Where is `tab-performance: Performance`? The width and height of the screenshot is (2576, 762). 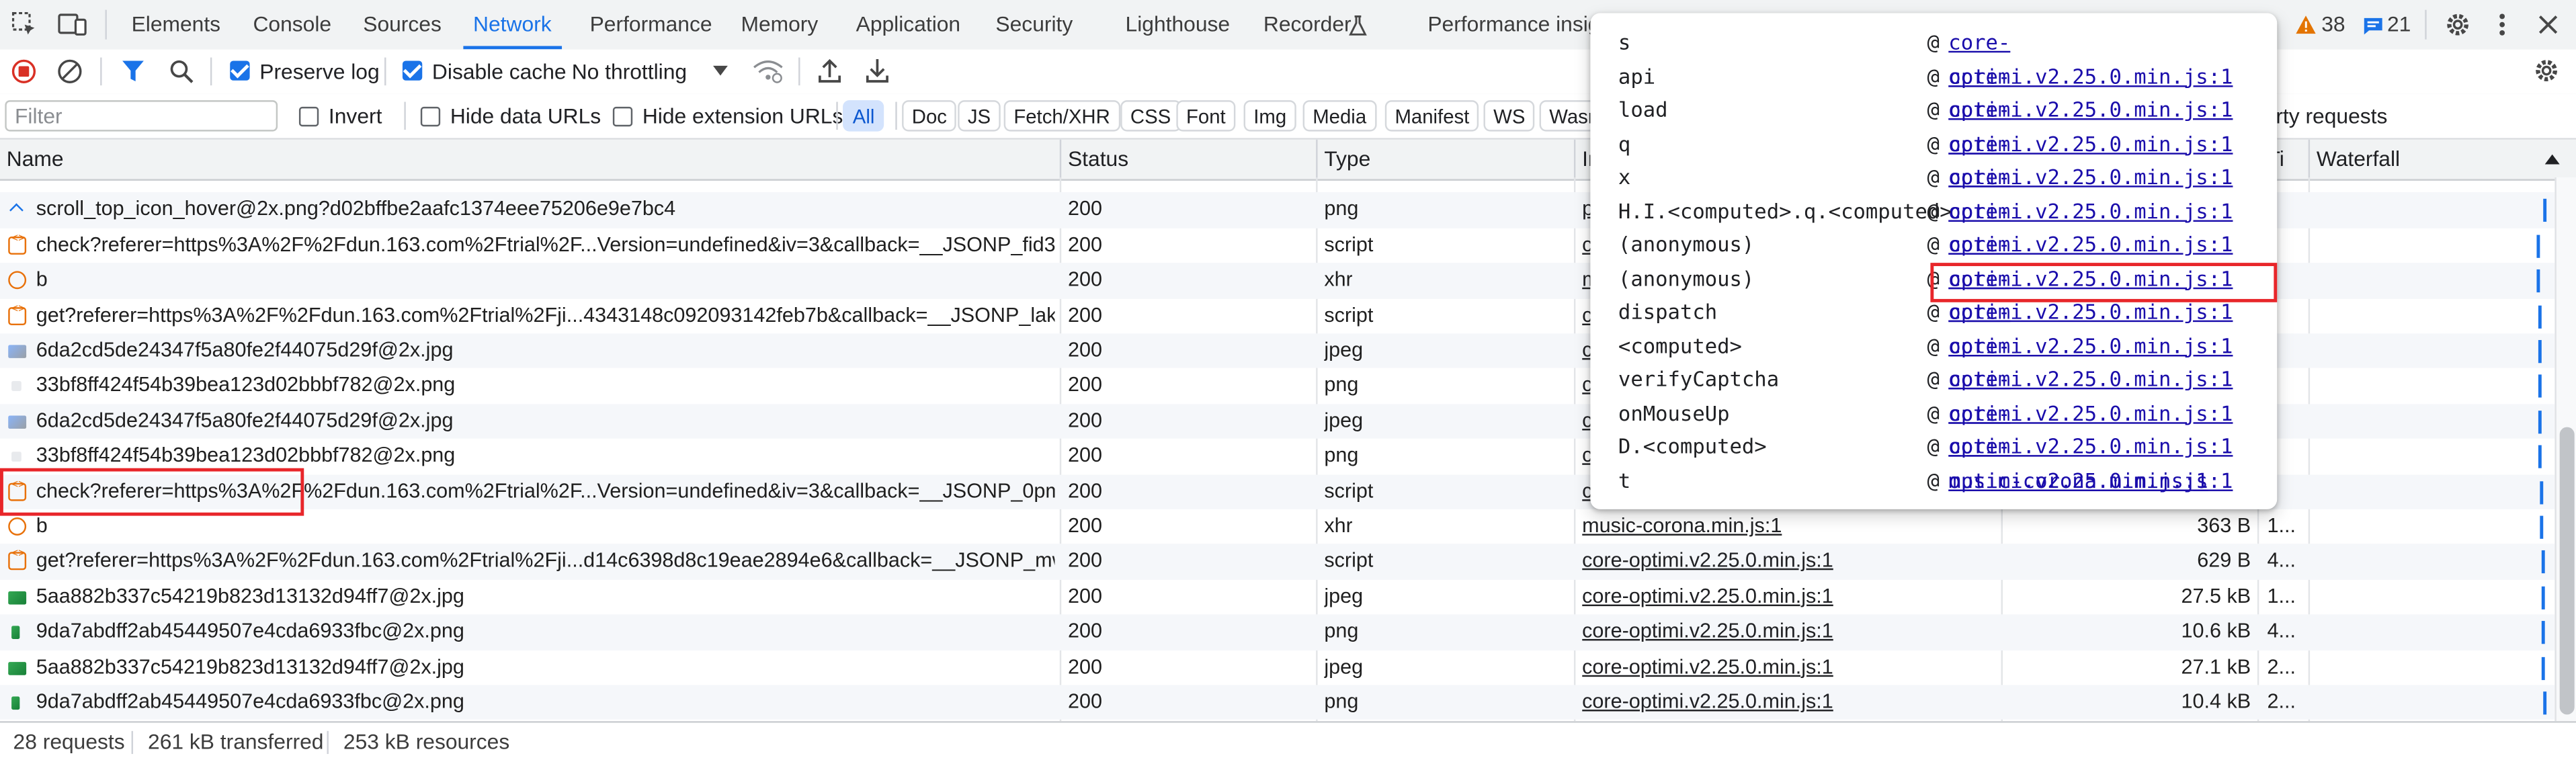 tab-performance: Performance is located at coordinates (651, 25).